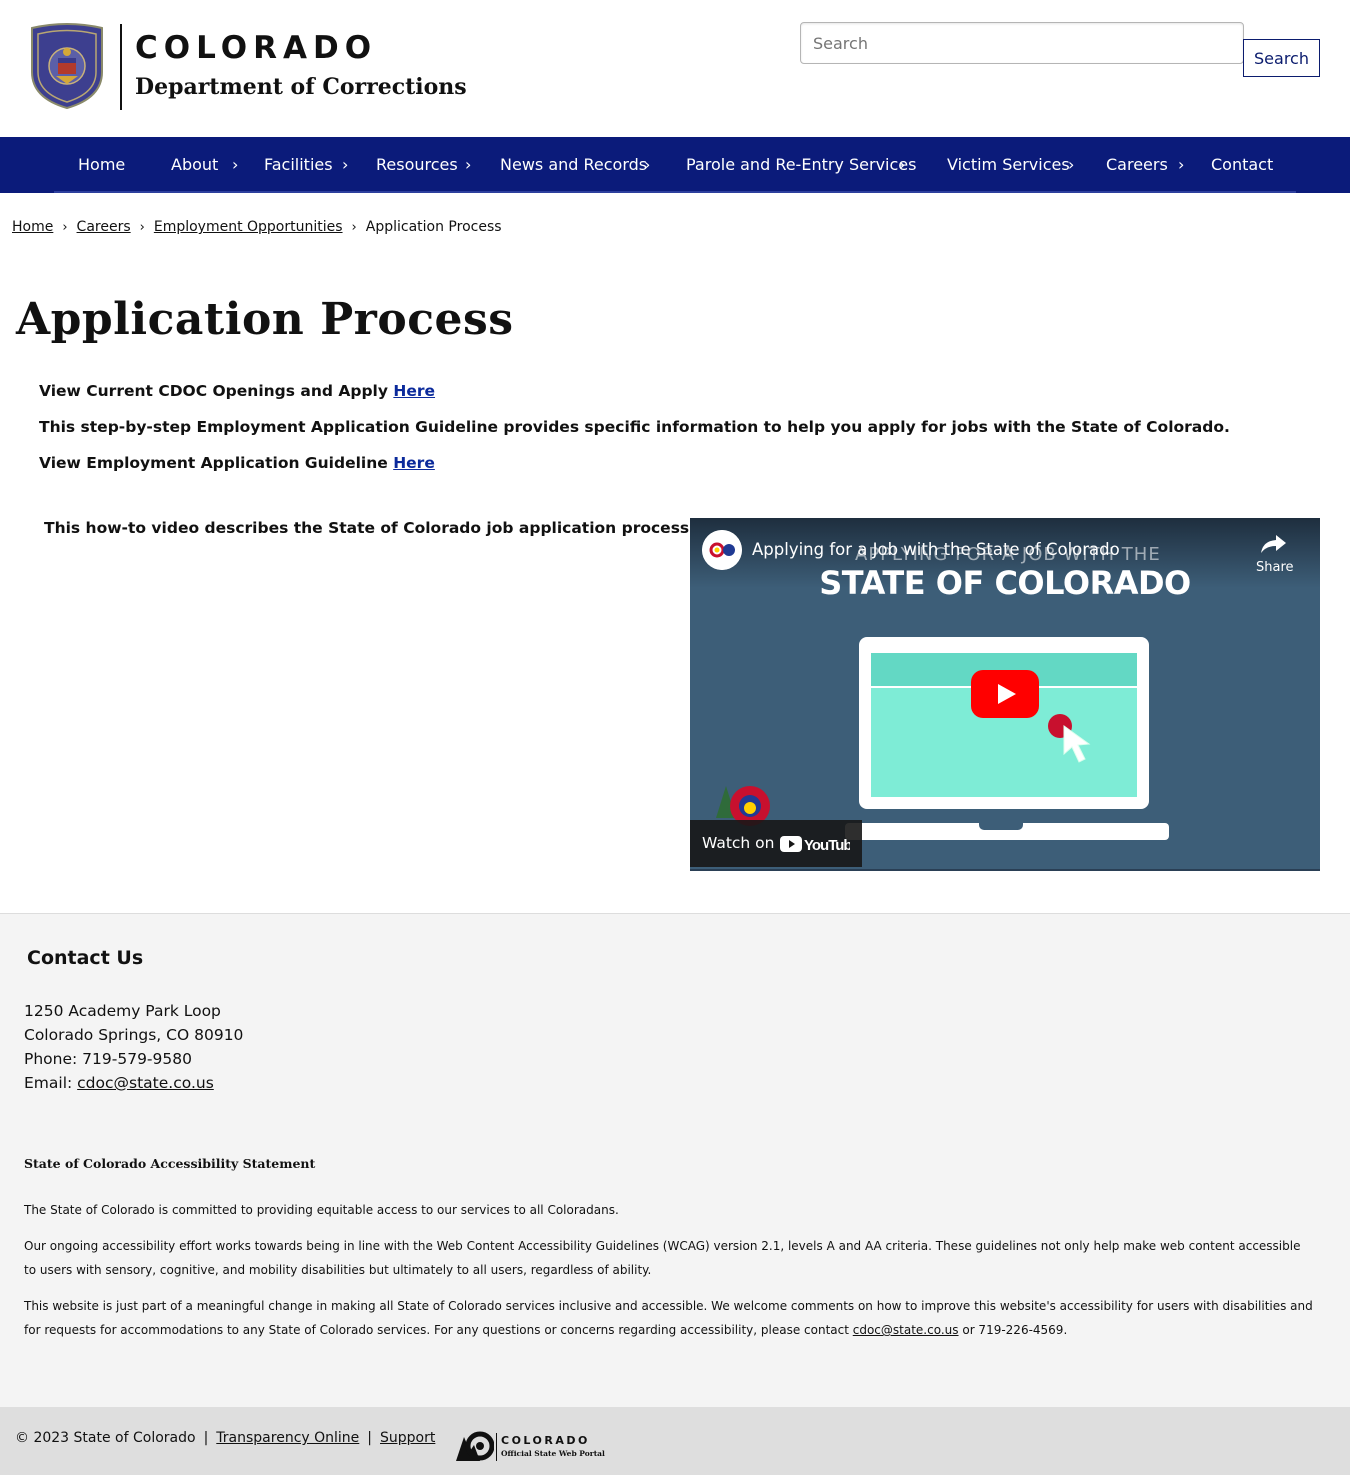  What do you see at coordinates (1242, 165) in the screenshot?
I see `nav-item-contact: Contact` at bounding box center [1242, 165].